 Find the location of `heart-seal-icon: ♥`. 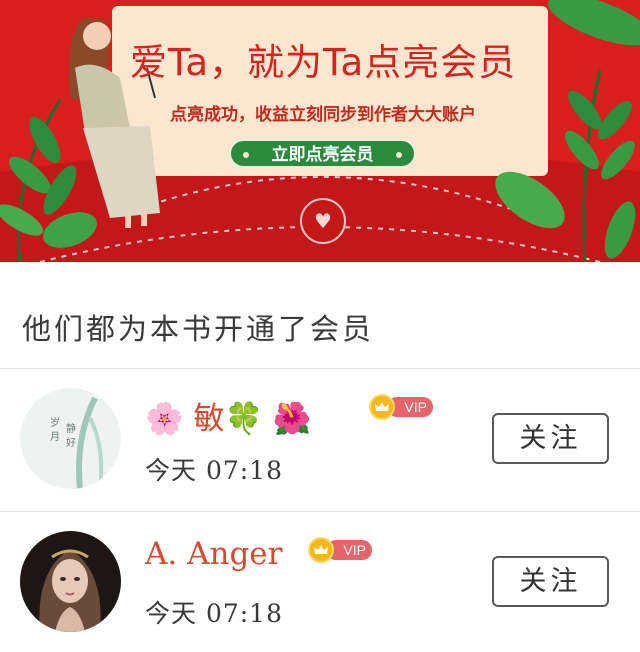

heart-seal-icon: ♥ is located at coordinates (323, 221).